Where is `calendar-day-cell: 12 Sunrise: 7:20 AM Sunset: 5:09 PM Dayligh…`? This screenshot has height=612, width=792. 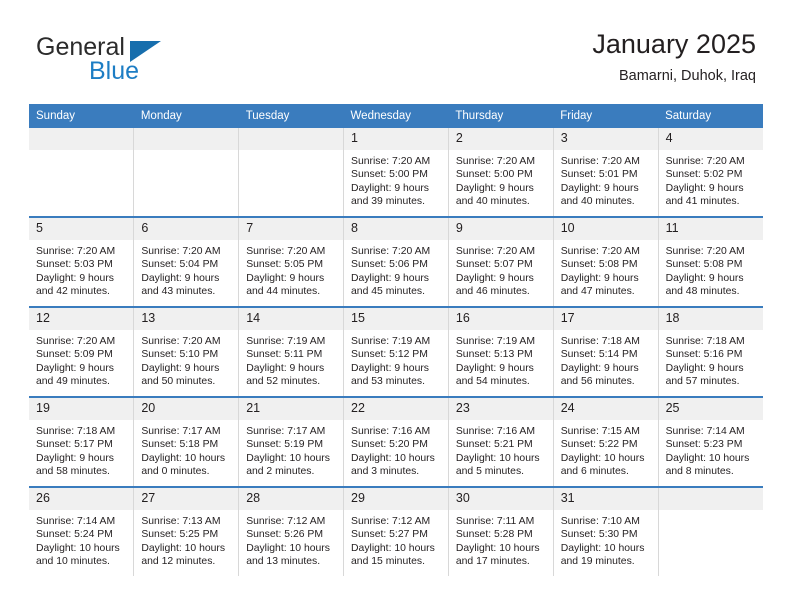 calendar-day-cell: 12 Sunrise: 7:20 AM Sunset: 5:09 PM Dayligh… is located at coordinates (82, 351).